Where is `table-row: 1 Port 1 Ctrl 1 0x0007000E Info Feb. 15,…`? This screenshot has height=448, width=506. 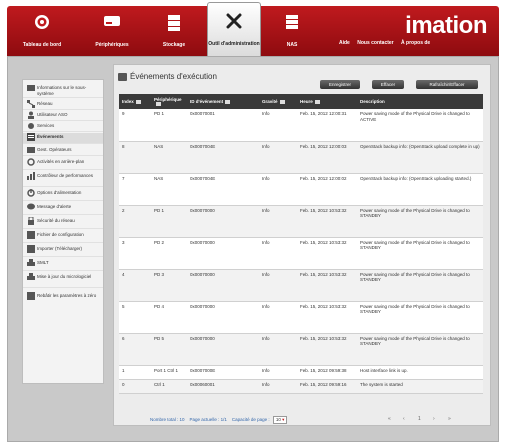 table-row: 1 Port 1 Ctrl 1 0x0007000E Info Feb. 15,… is located at coordinates (301, 372).